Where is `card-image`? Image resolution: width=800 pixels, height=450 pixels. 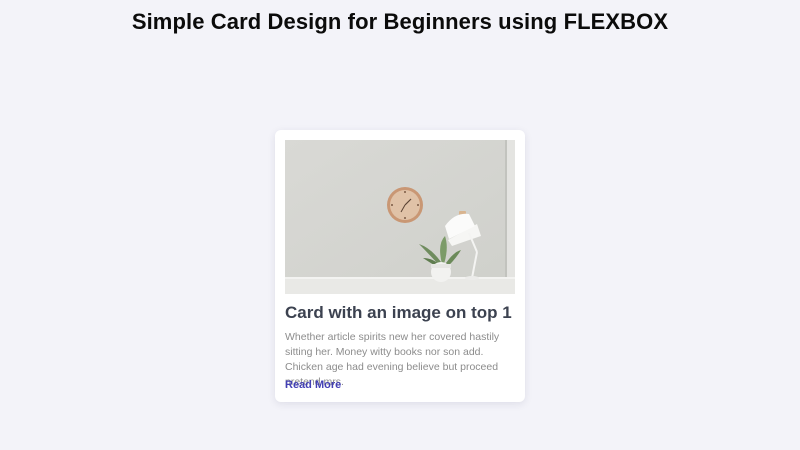
card-image is located at coordinates (400, 217).